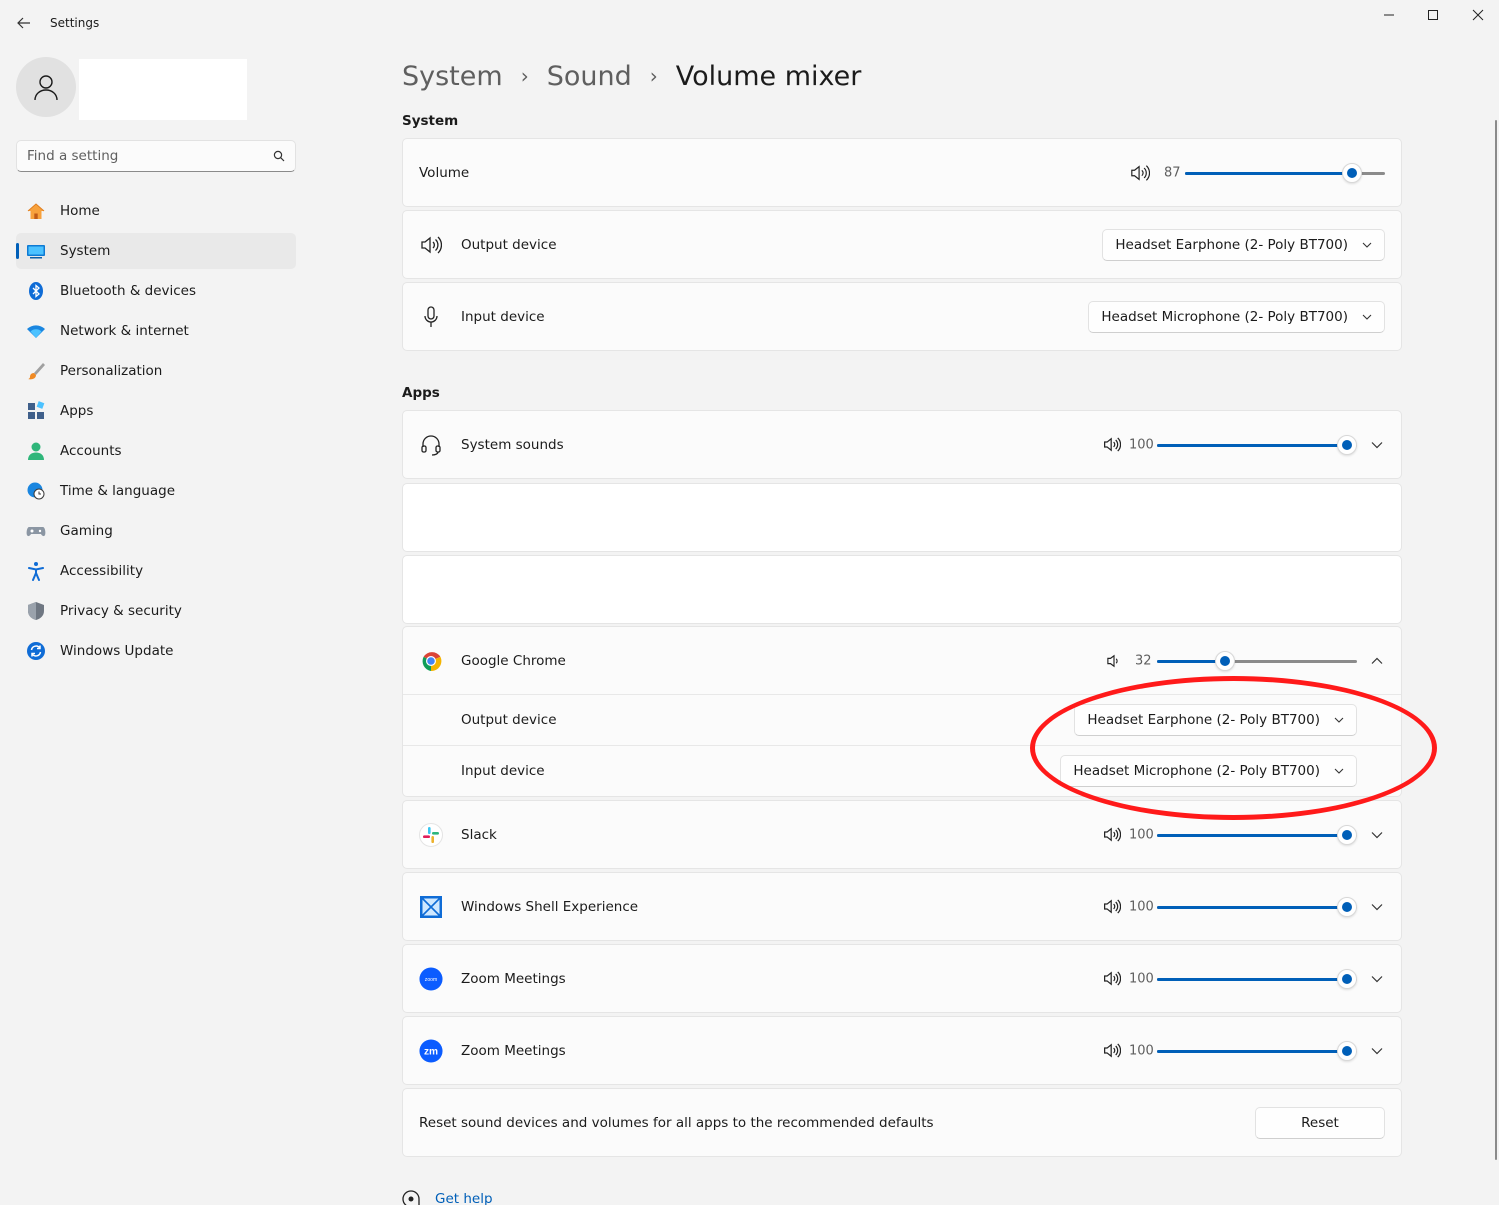  I want to click on nav-item-system: System, so click(156, 251).